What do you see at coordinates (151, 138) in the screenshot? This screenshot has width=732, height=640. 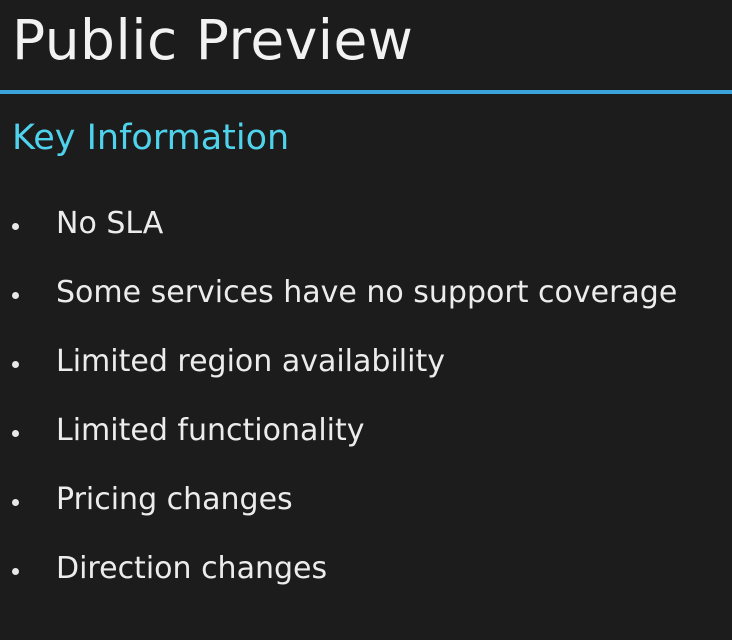 I see `section-heading: Key Information` at bounding box center [151, 138].